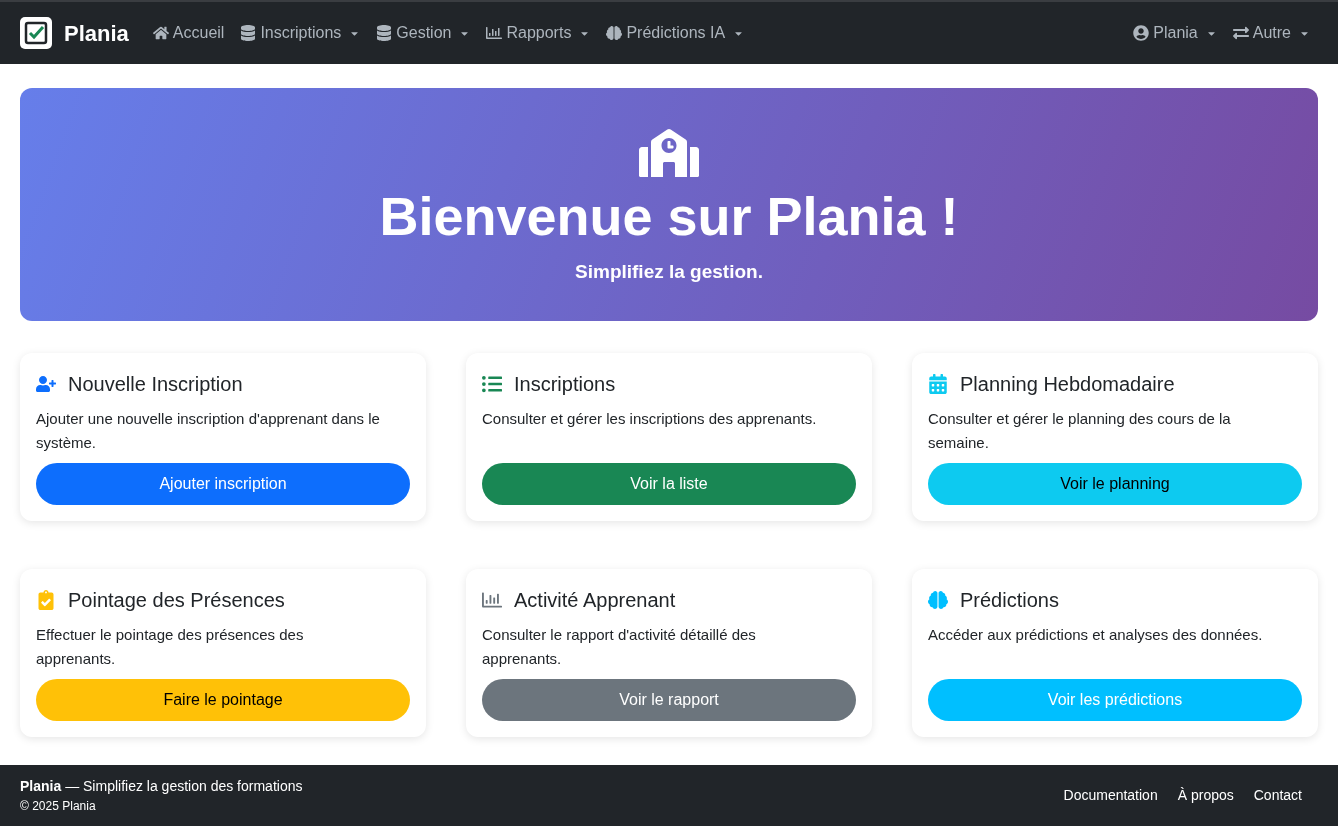 Image resolution: width=1338 pixels, height=826 pixels. What do you see at coordinates (492, 384) in the screenshot?
I see `list-icon` at bounding box center [492, 384].